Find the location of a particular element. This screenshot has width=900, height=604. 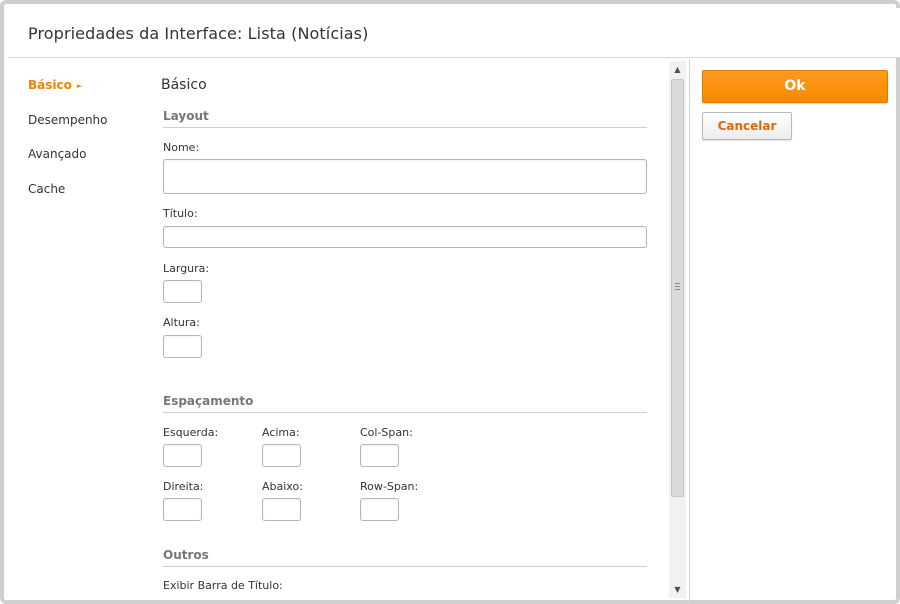

nav-item-cache: Cache is located at coordinates (46, 189).